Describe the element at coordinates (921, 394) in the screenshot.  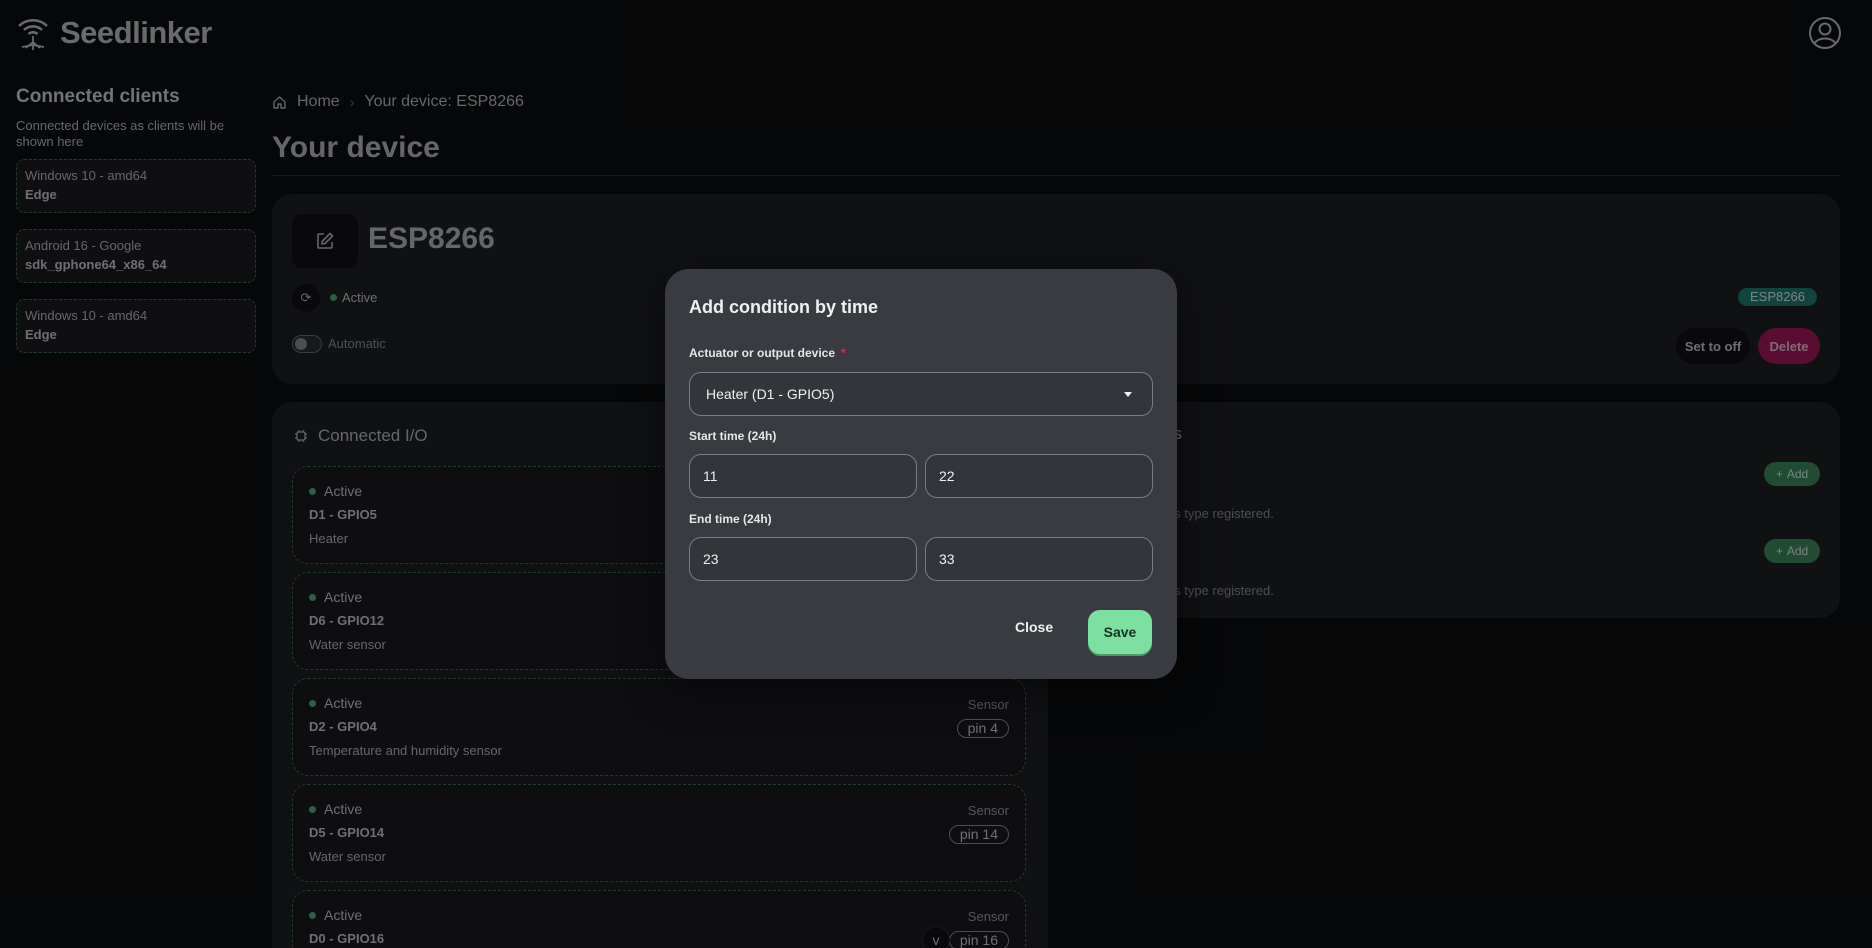
I see `actuator-select: Heater (D1 - GPIO5)` at that location.